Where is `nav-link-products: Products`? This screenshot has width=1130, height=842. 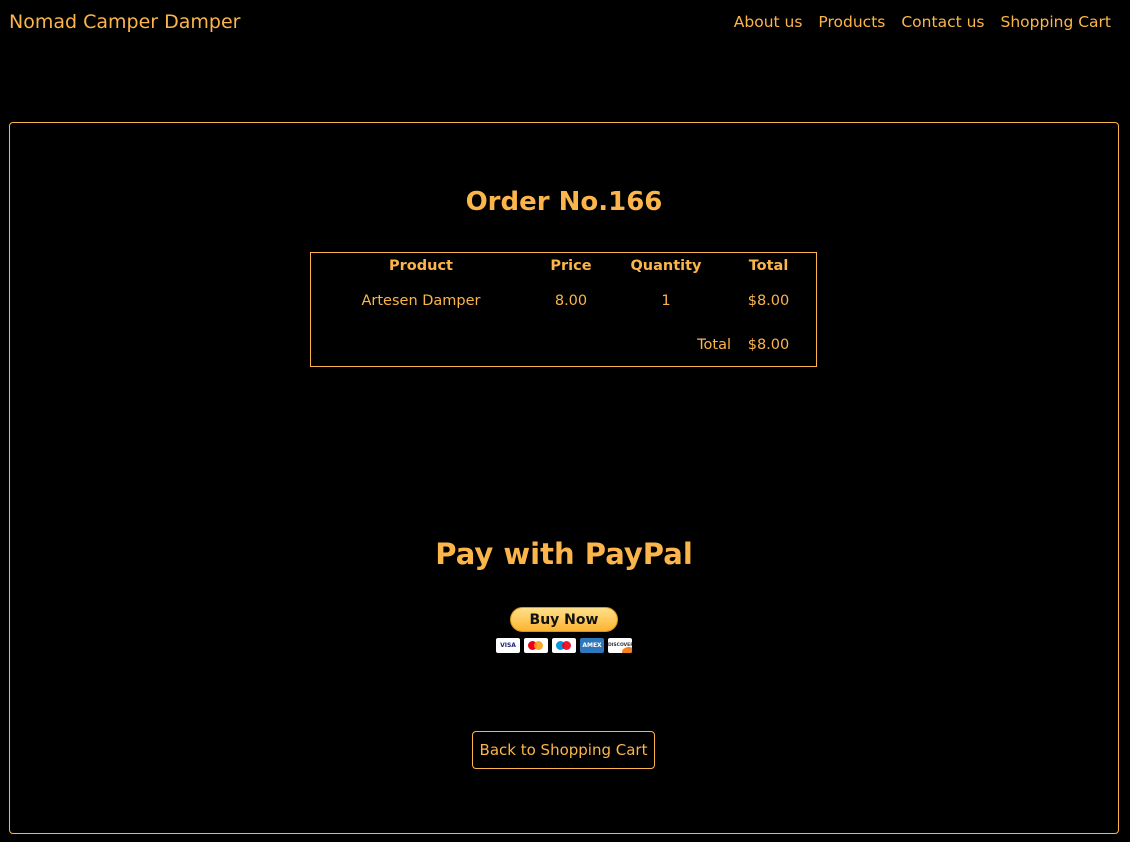 nav-link-products: Products is located at coordinates (851, 22).